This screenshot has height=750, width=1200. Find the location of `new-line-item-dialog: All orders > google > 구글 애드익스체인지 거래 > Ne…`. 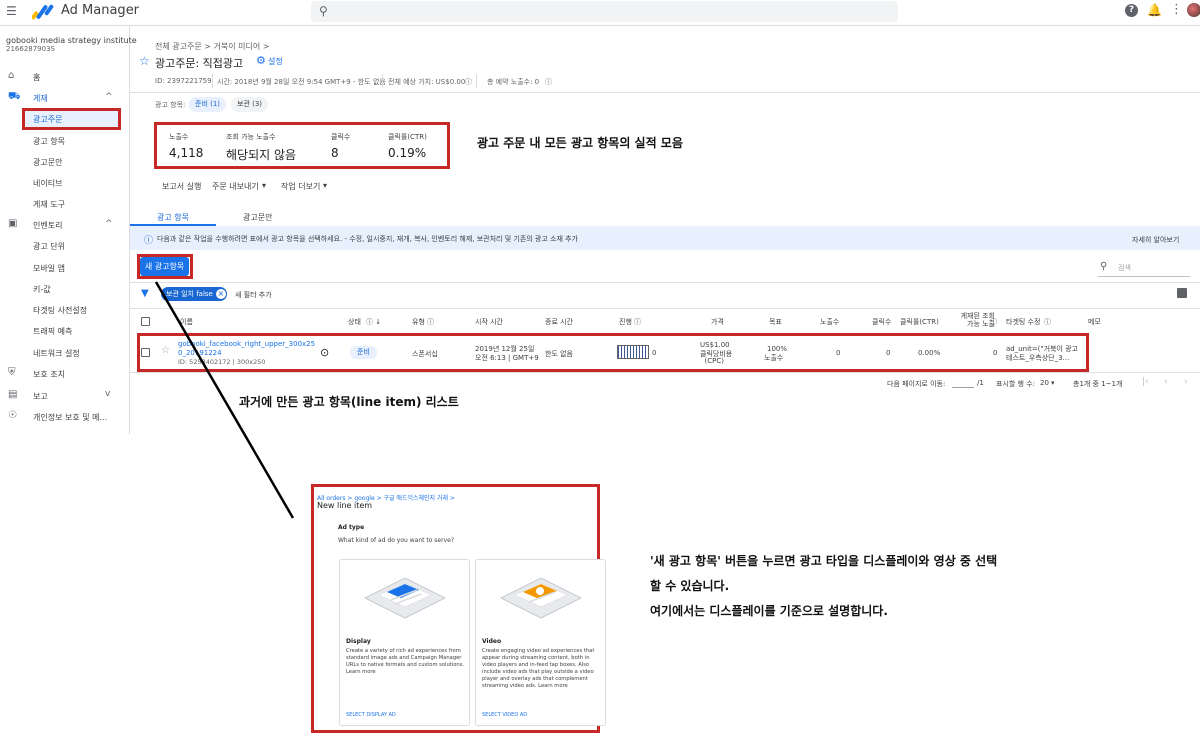

new-line-item-dialog: All orders > google > 구글 애드익스체인지 거래 > Ne… is located at coordinates (458, 608).